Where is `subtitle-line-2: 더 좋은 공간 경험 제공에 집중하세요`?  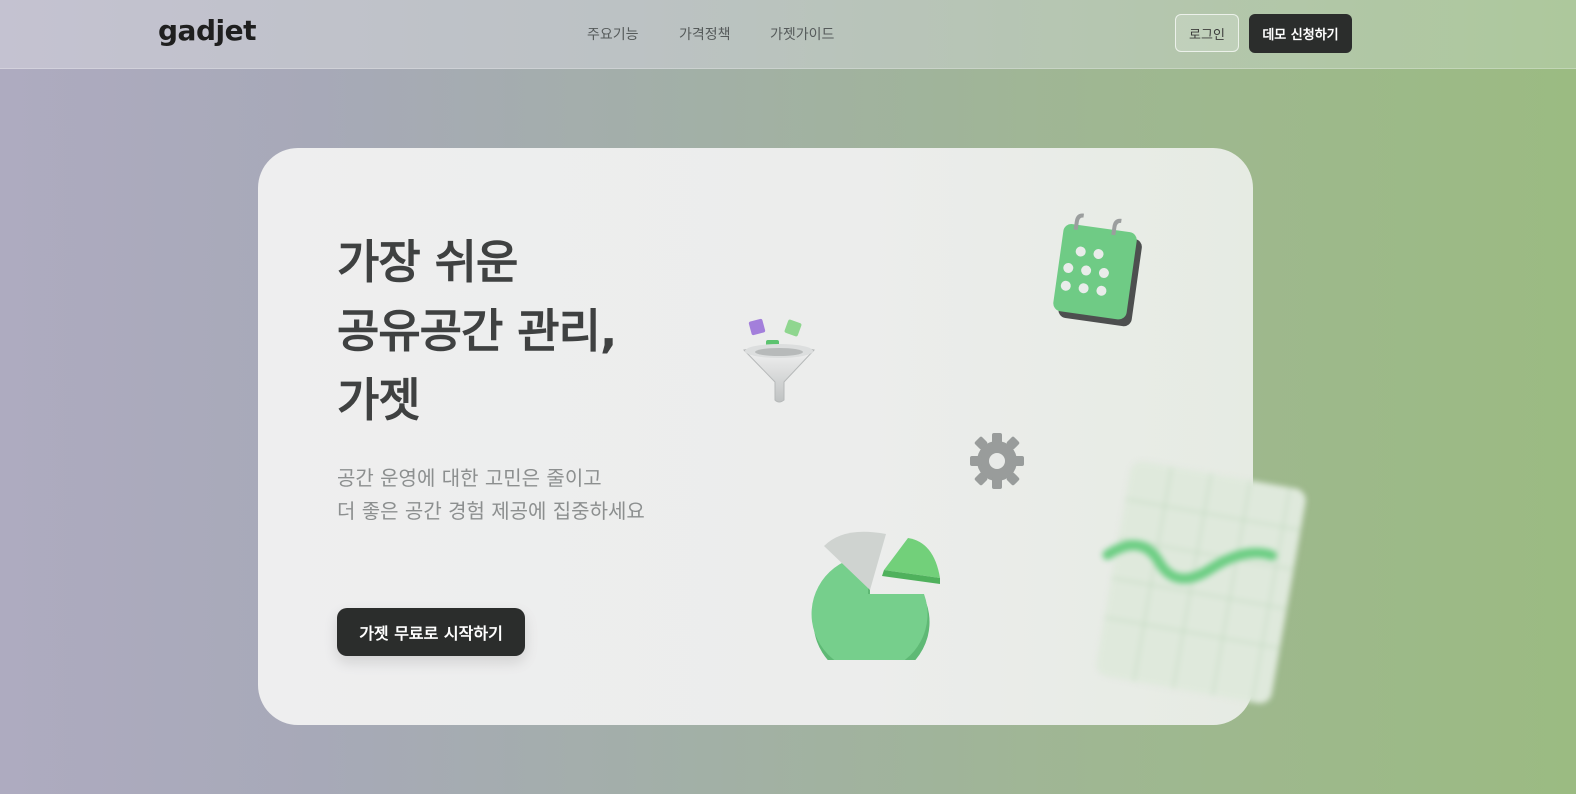 subtitle-line-2: 더 좋은 공간 경험 제공에 집중하세요 is located at coordinates (491, 511).